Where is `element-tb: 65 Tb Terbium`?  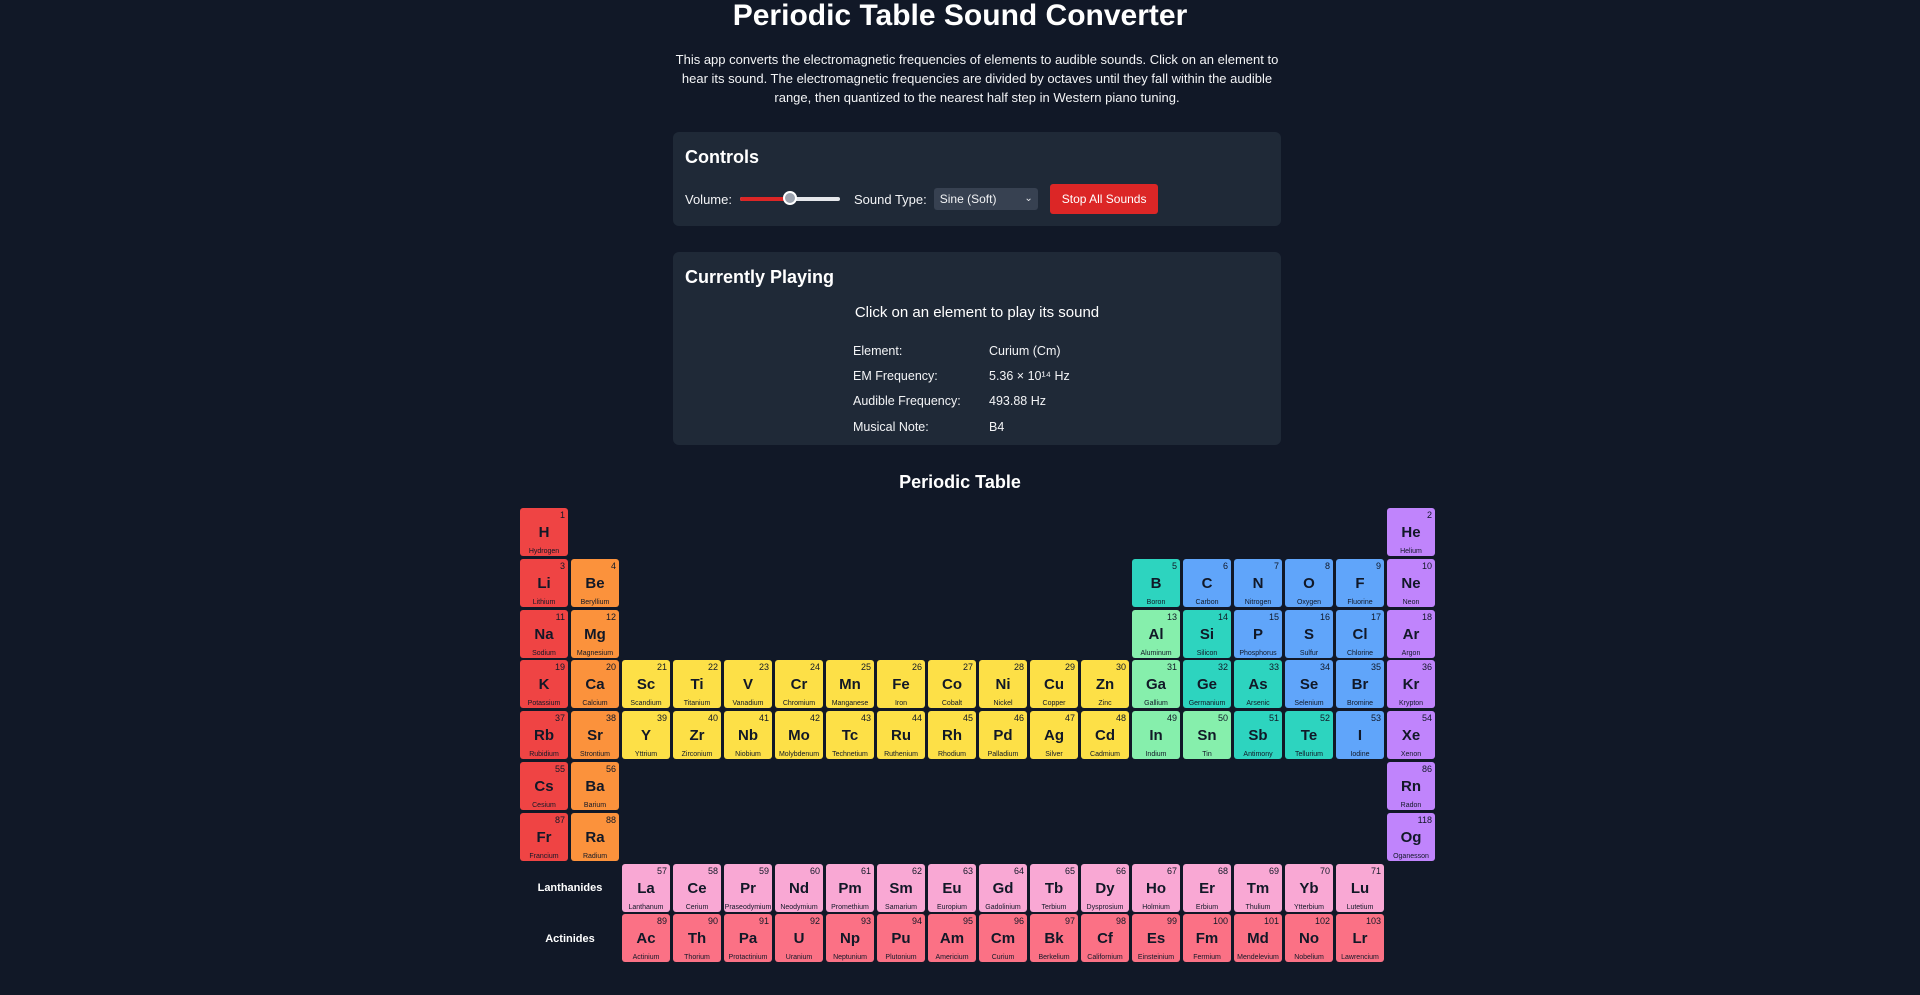 element-tb: 65 Tb Terbium is located at coordinates (1054, 887).